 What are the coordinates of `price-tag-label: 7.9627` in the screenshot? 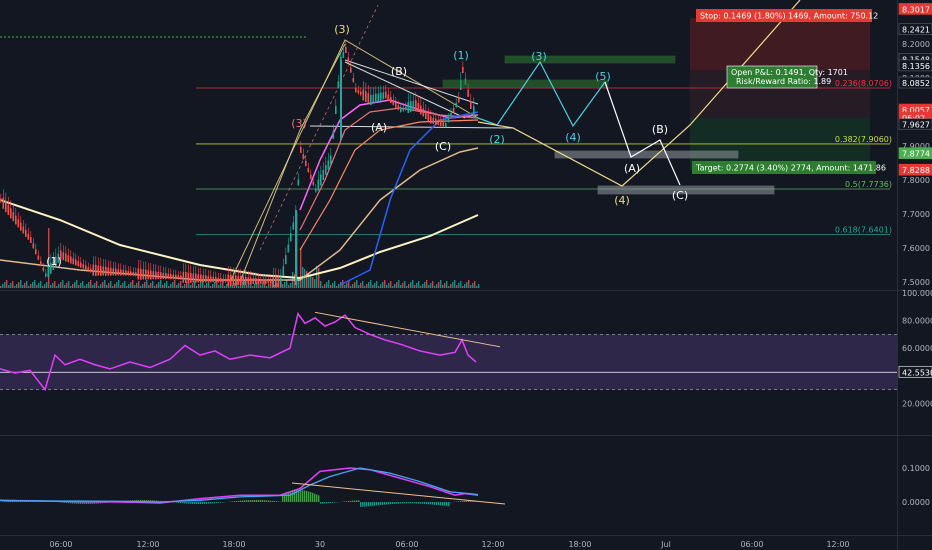 It's located at (916, 125).